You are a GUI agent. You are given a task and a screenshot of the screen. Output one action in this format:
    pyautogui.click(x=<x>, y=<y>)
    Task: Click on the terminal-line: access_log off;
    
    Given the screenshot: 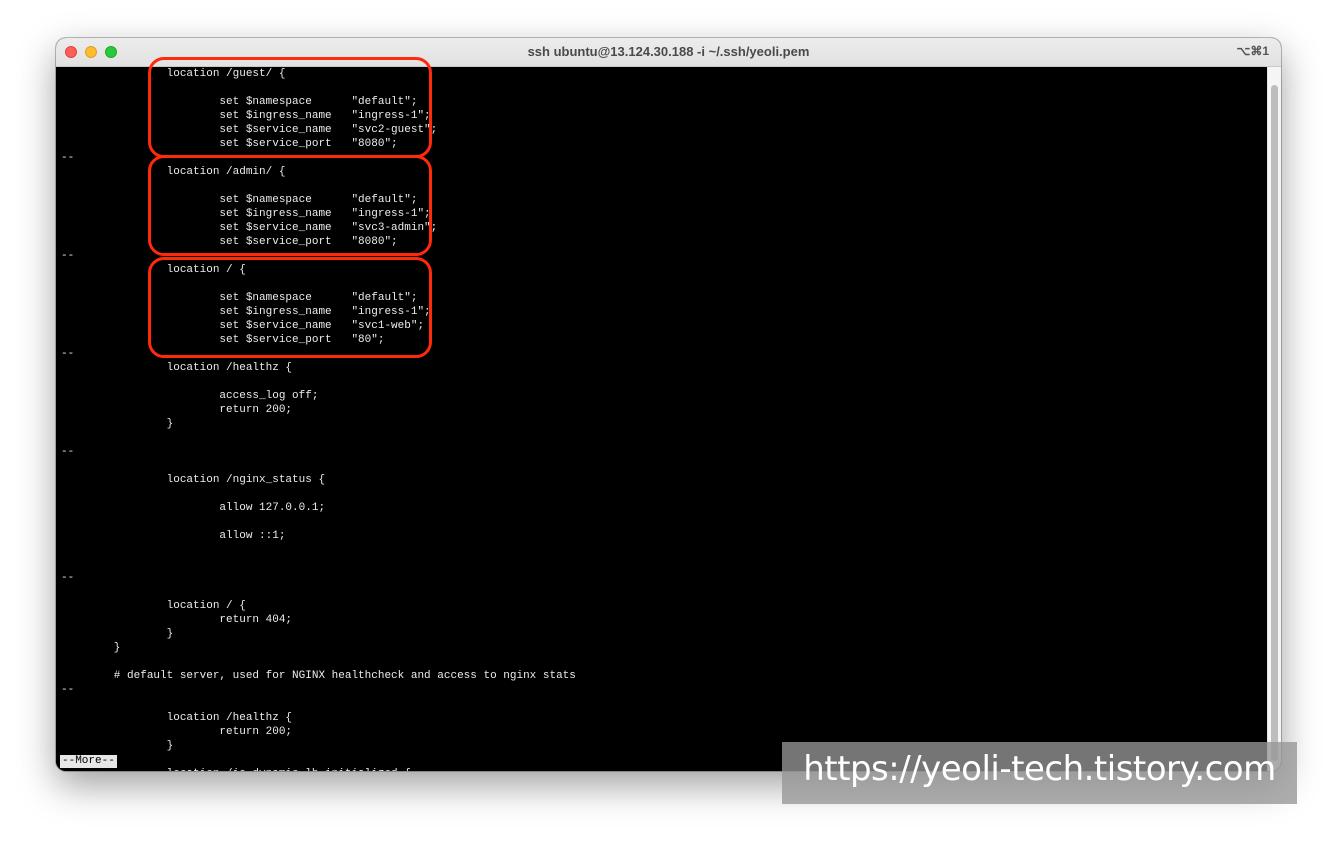 What is the action you would take?
    pyautogui.click(x=190, y=396)
    